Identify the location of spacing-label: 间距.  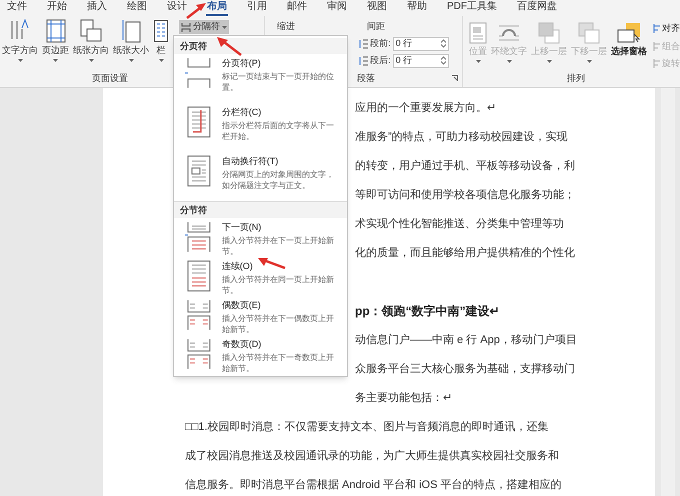
(376, 26).